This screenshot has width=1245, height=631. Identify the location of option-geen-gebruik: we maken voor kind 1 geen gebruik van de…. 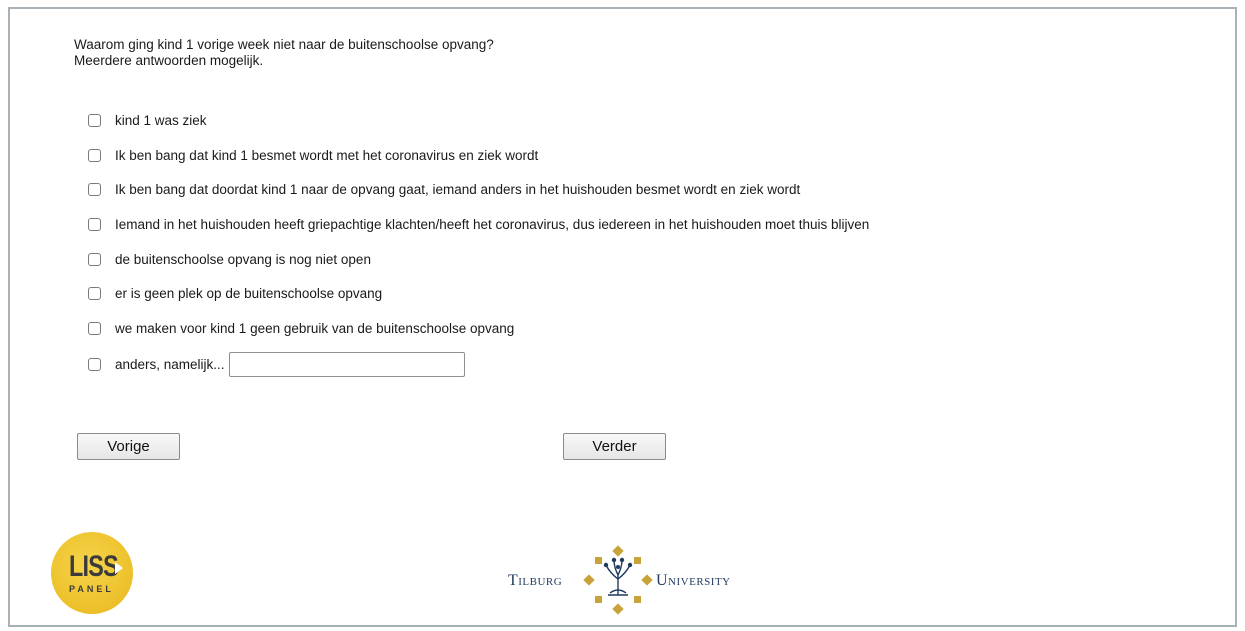
(301, 328).